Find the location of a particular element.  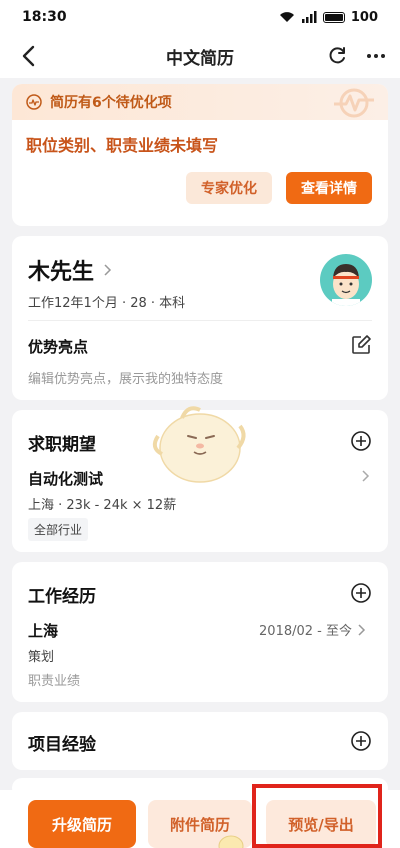

work-role: 策划 is located at coordinates (41, 657).